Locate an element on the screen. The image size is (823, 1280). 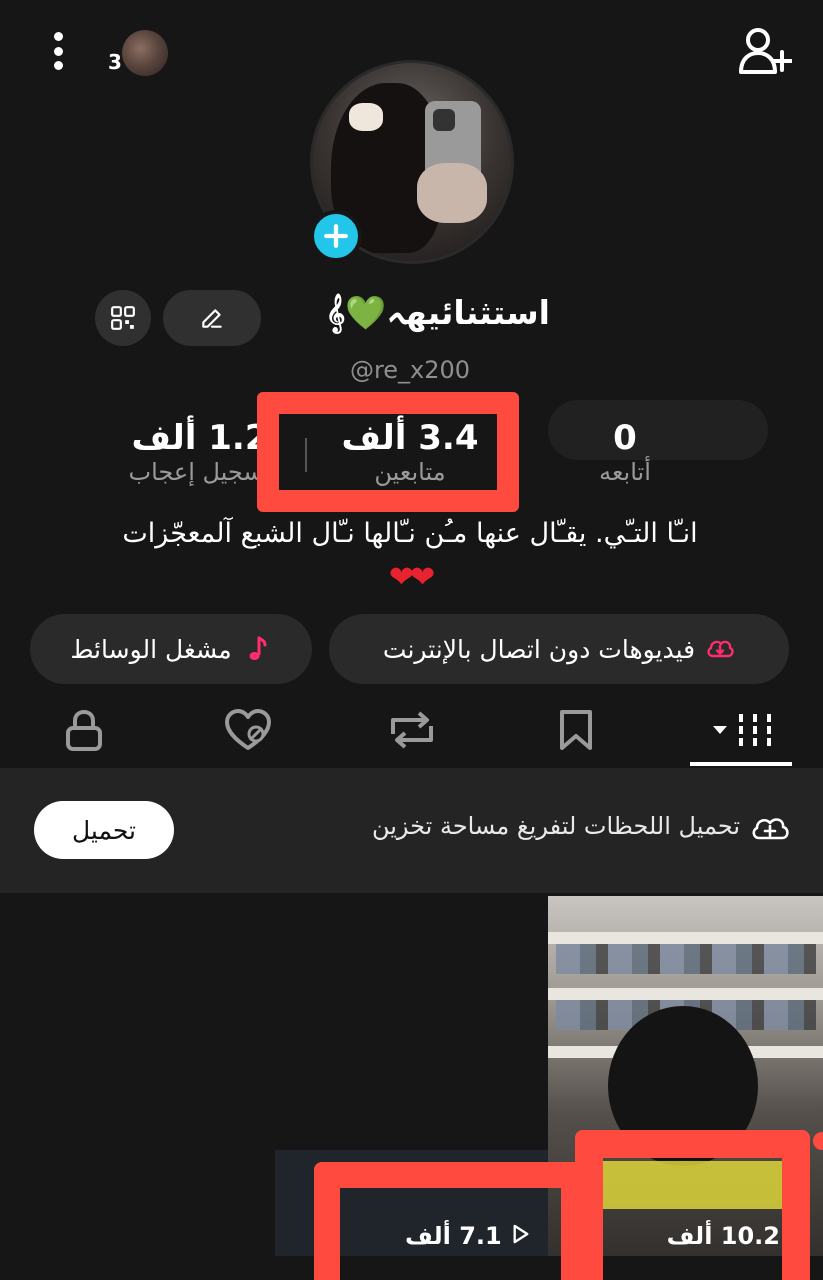
media-player-button: مشغل الوسائط is located at coordinates (171, 649).